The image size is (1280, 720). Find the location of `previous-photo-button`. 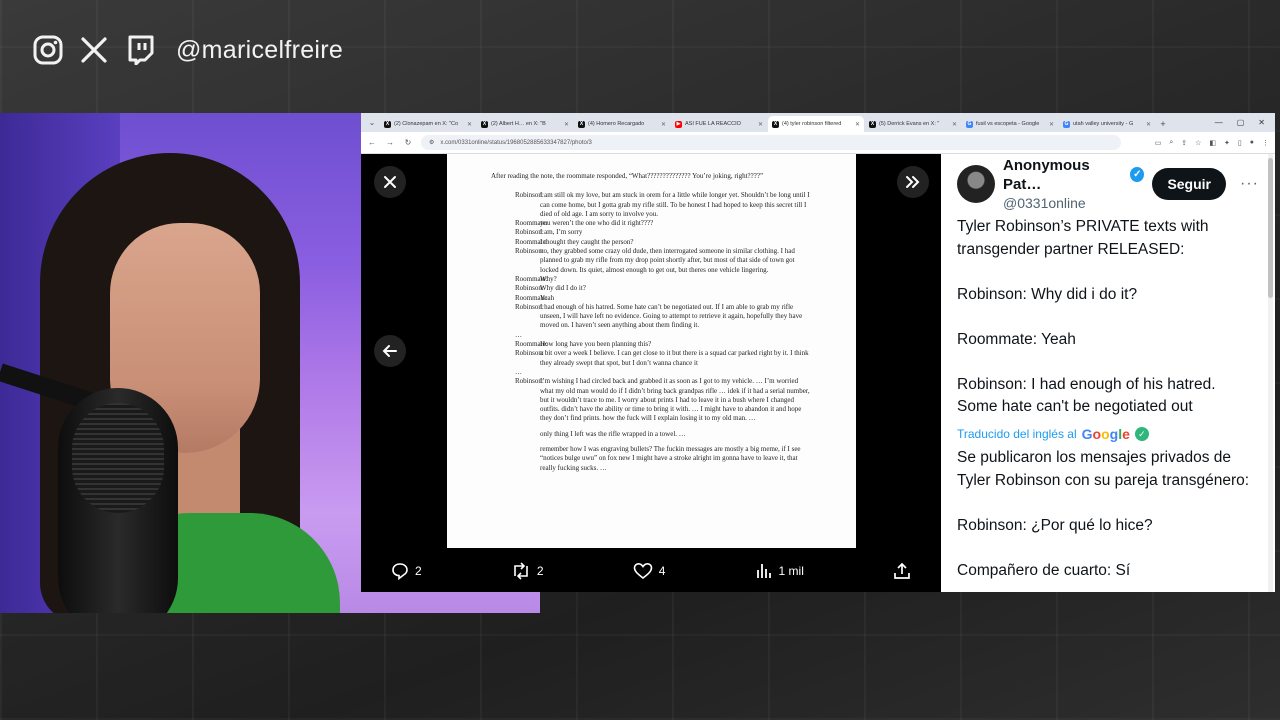

previous-photo-button is located at coordinates (390, 351).